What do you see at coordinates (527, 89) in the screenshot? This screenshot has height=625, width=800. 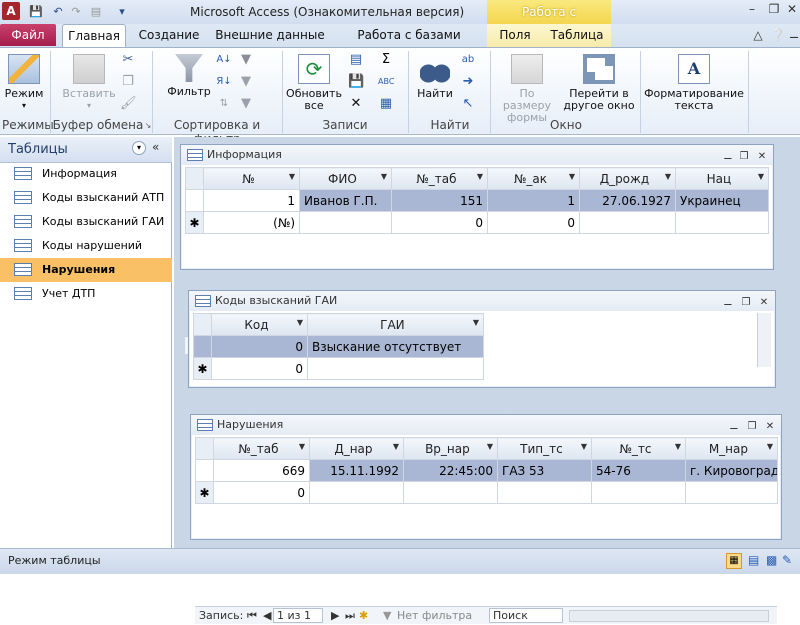 I see `size-to-fit-button: По размеру формы` at bounding box center [527, 89].